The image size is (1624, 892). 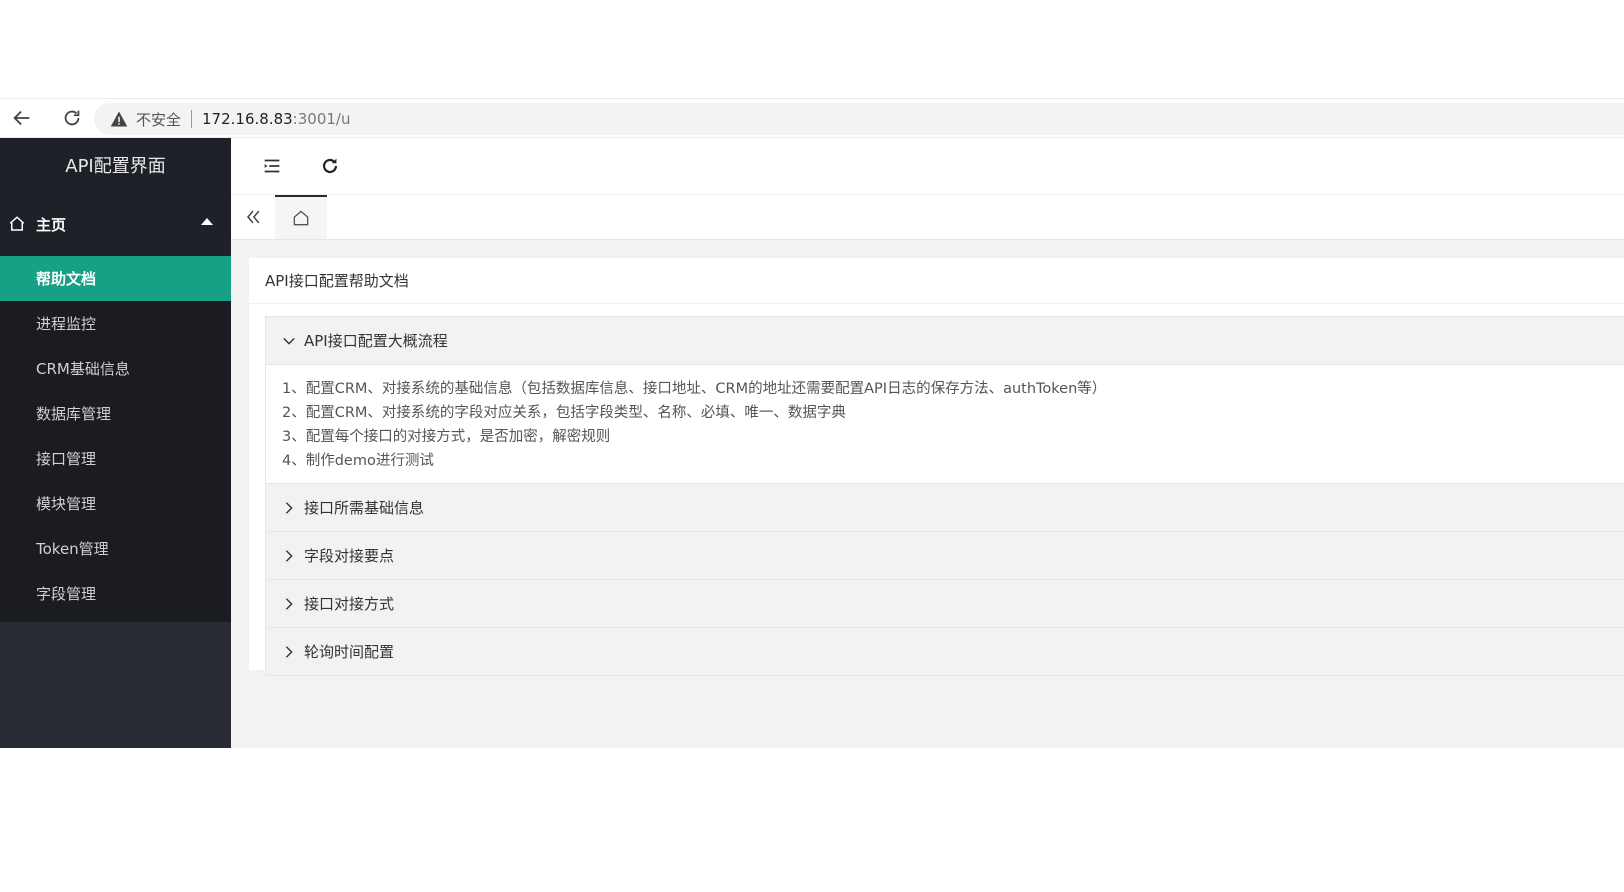 I want to click on collapse-title-label: 字段对接要点, so click(x=349, y=556).